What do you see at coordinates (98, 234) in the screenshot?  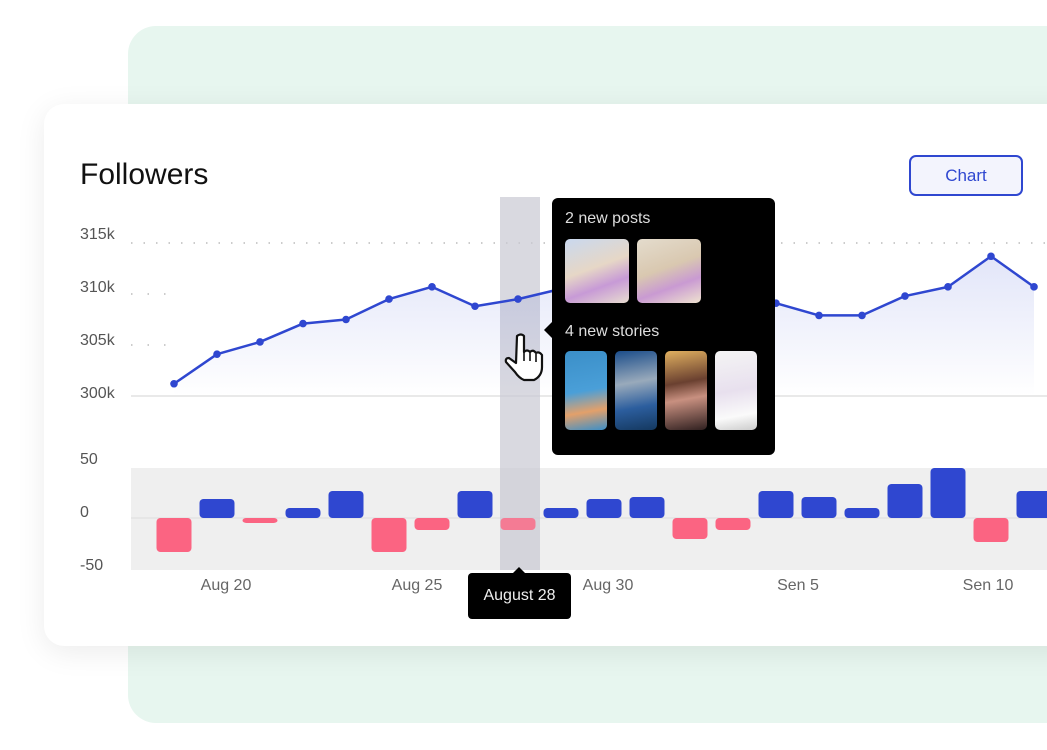 I see `y-tick-label: 315k` at bounding box center [98, 234].